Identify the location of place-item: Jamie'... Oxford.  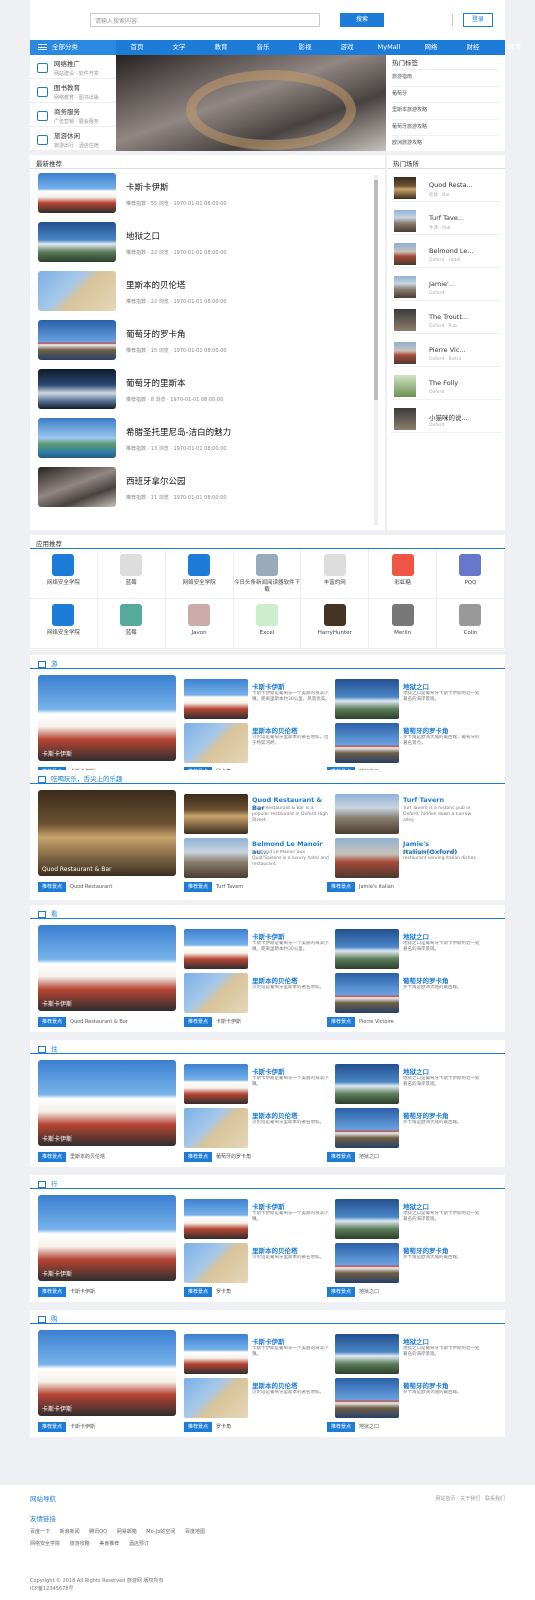
(446, 284).